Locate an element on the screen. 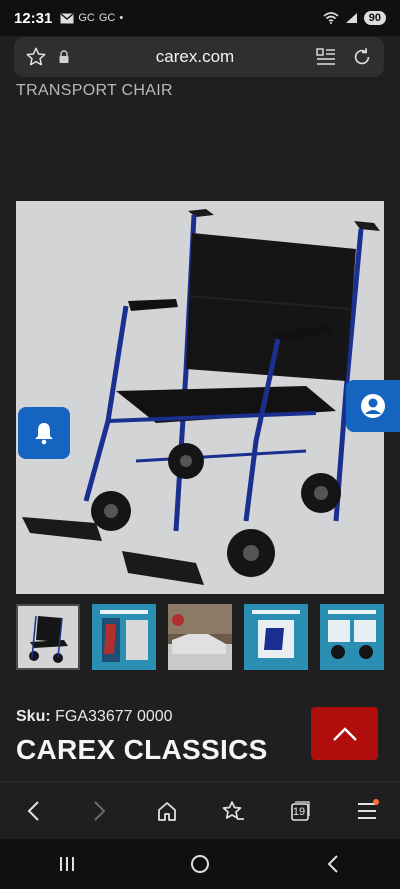  menu-button is located at coordinates (367, 811).